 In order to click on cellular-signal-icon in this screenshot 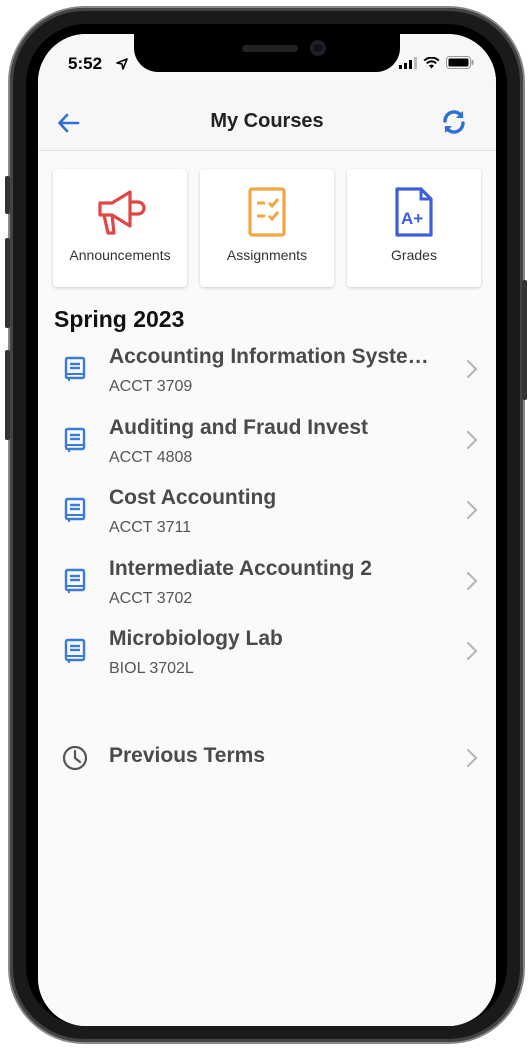, I will do `click(408, 62)`.